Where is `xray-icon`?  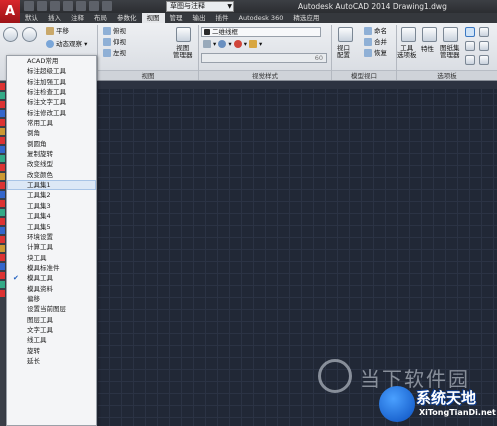
xray-icon is located at coordinates (207, 44).